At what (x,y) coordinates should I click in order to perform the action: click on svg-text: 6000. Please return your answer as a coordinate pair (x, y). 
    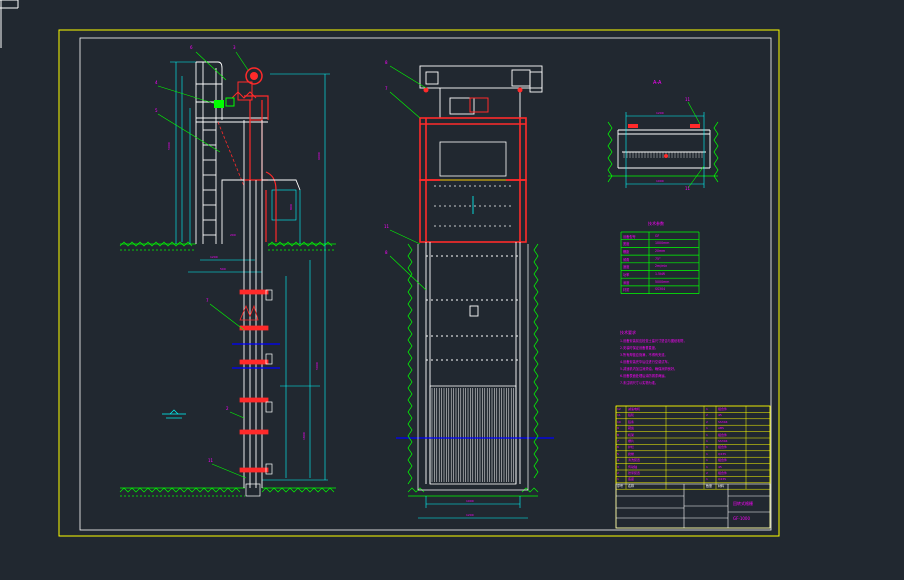
    Looking at the image, I should click on (319, 156).